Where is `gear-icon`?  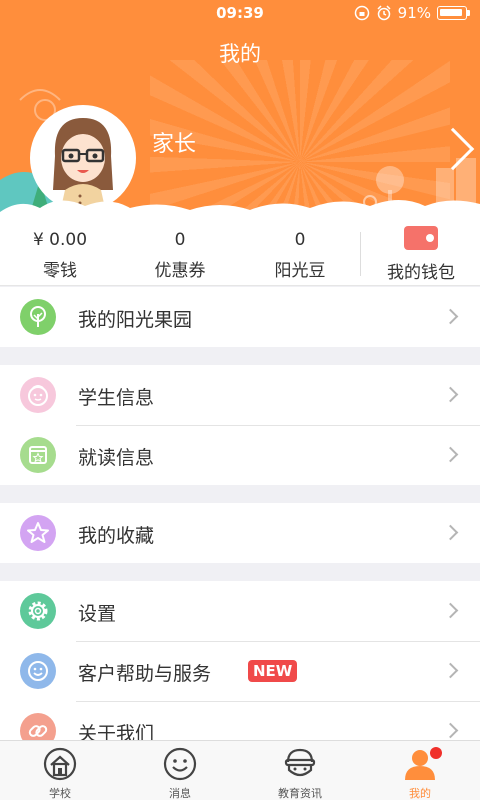
gear-icon is located at coordinates (38, 611).